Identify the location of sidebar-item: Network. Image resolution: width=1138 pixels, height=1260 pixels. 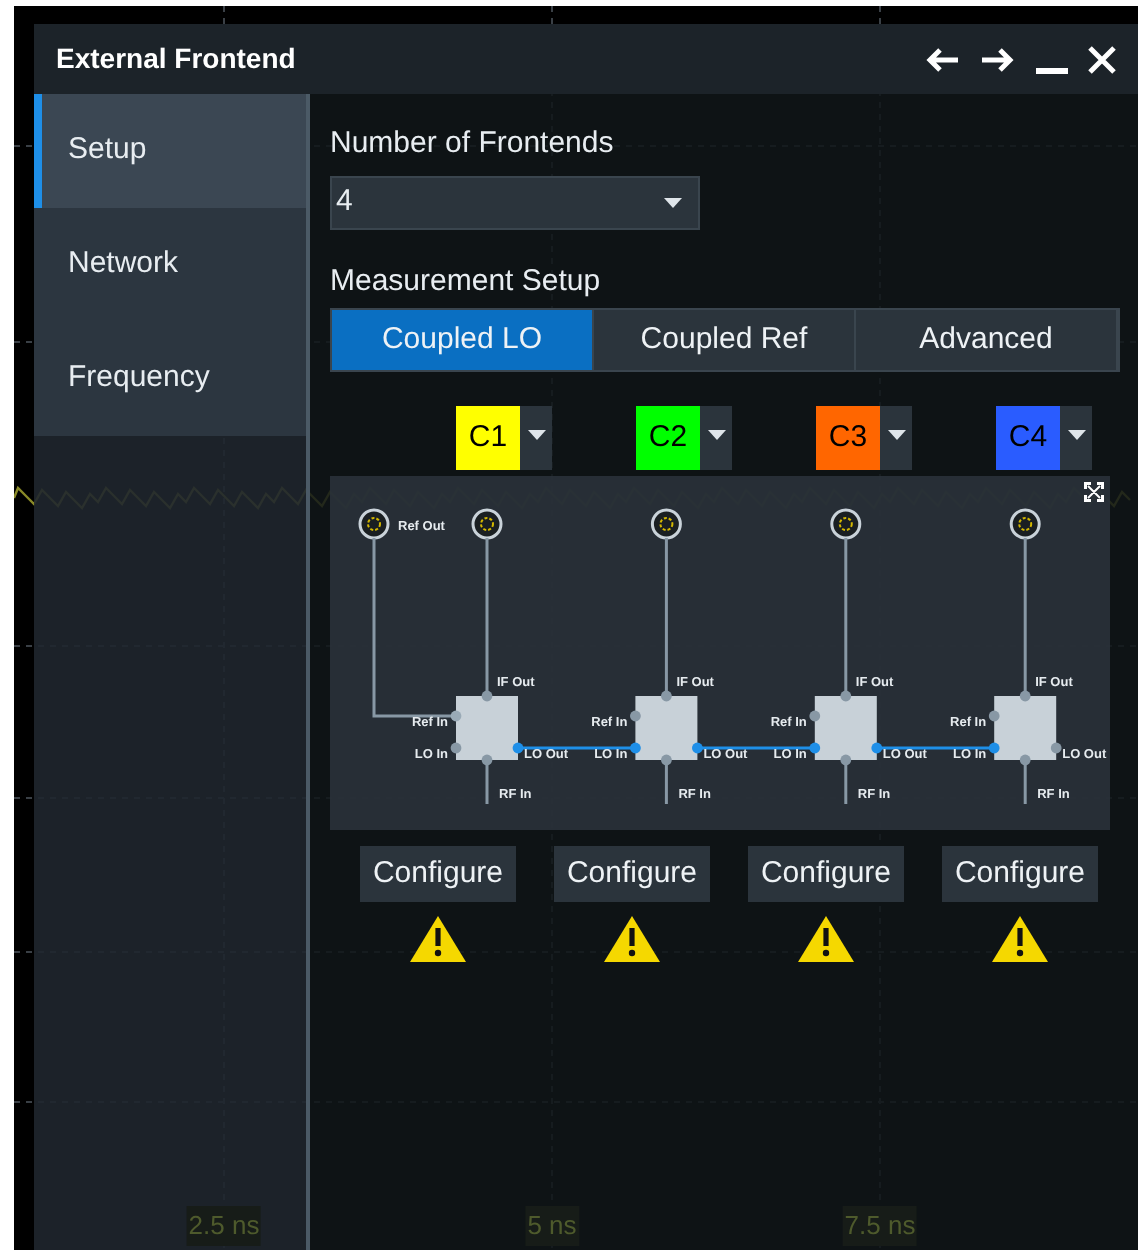
(170, 265).